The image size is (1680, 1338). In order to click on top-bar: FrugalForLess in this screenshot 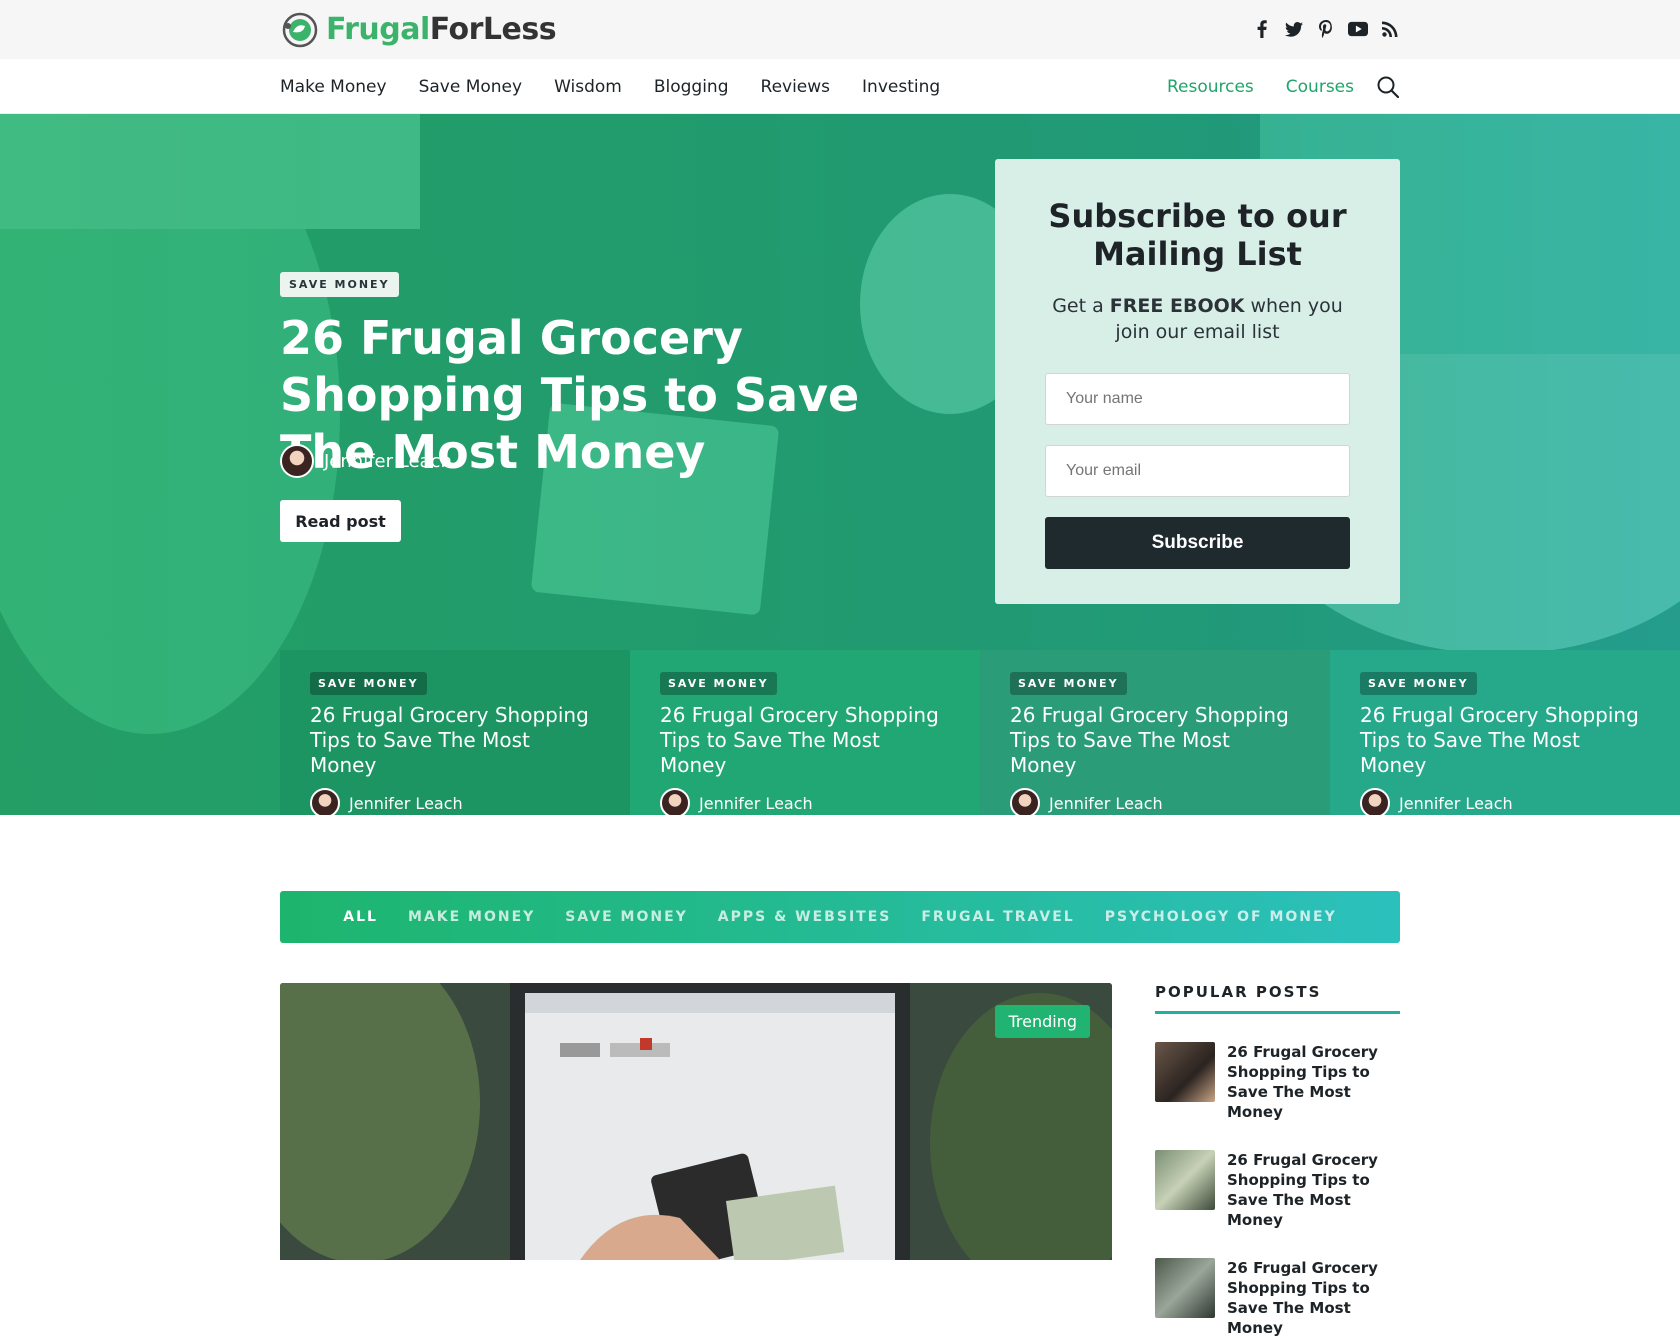, I will do `click(840, 29)`.